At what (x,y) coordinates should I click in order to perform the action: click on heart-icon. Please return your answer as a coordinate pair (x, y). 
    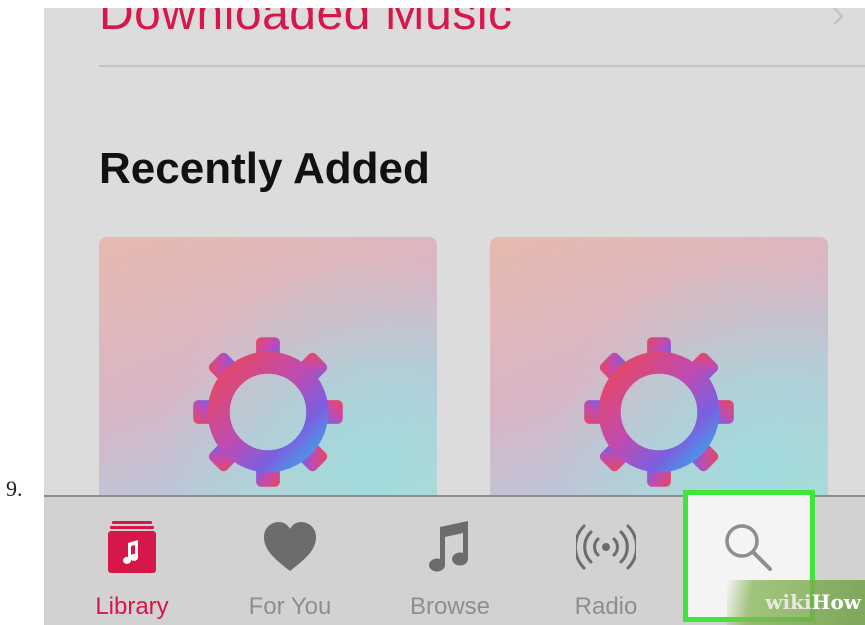
    Looking at the image, I should click on (290, 546).